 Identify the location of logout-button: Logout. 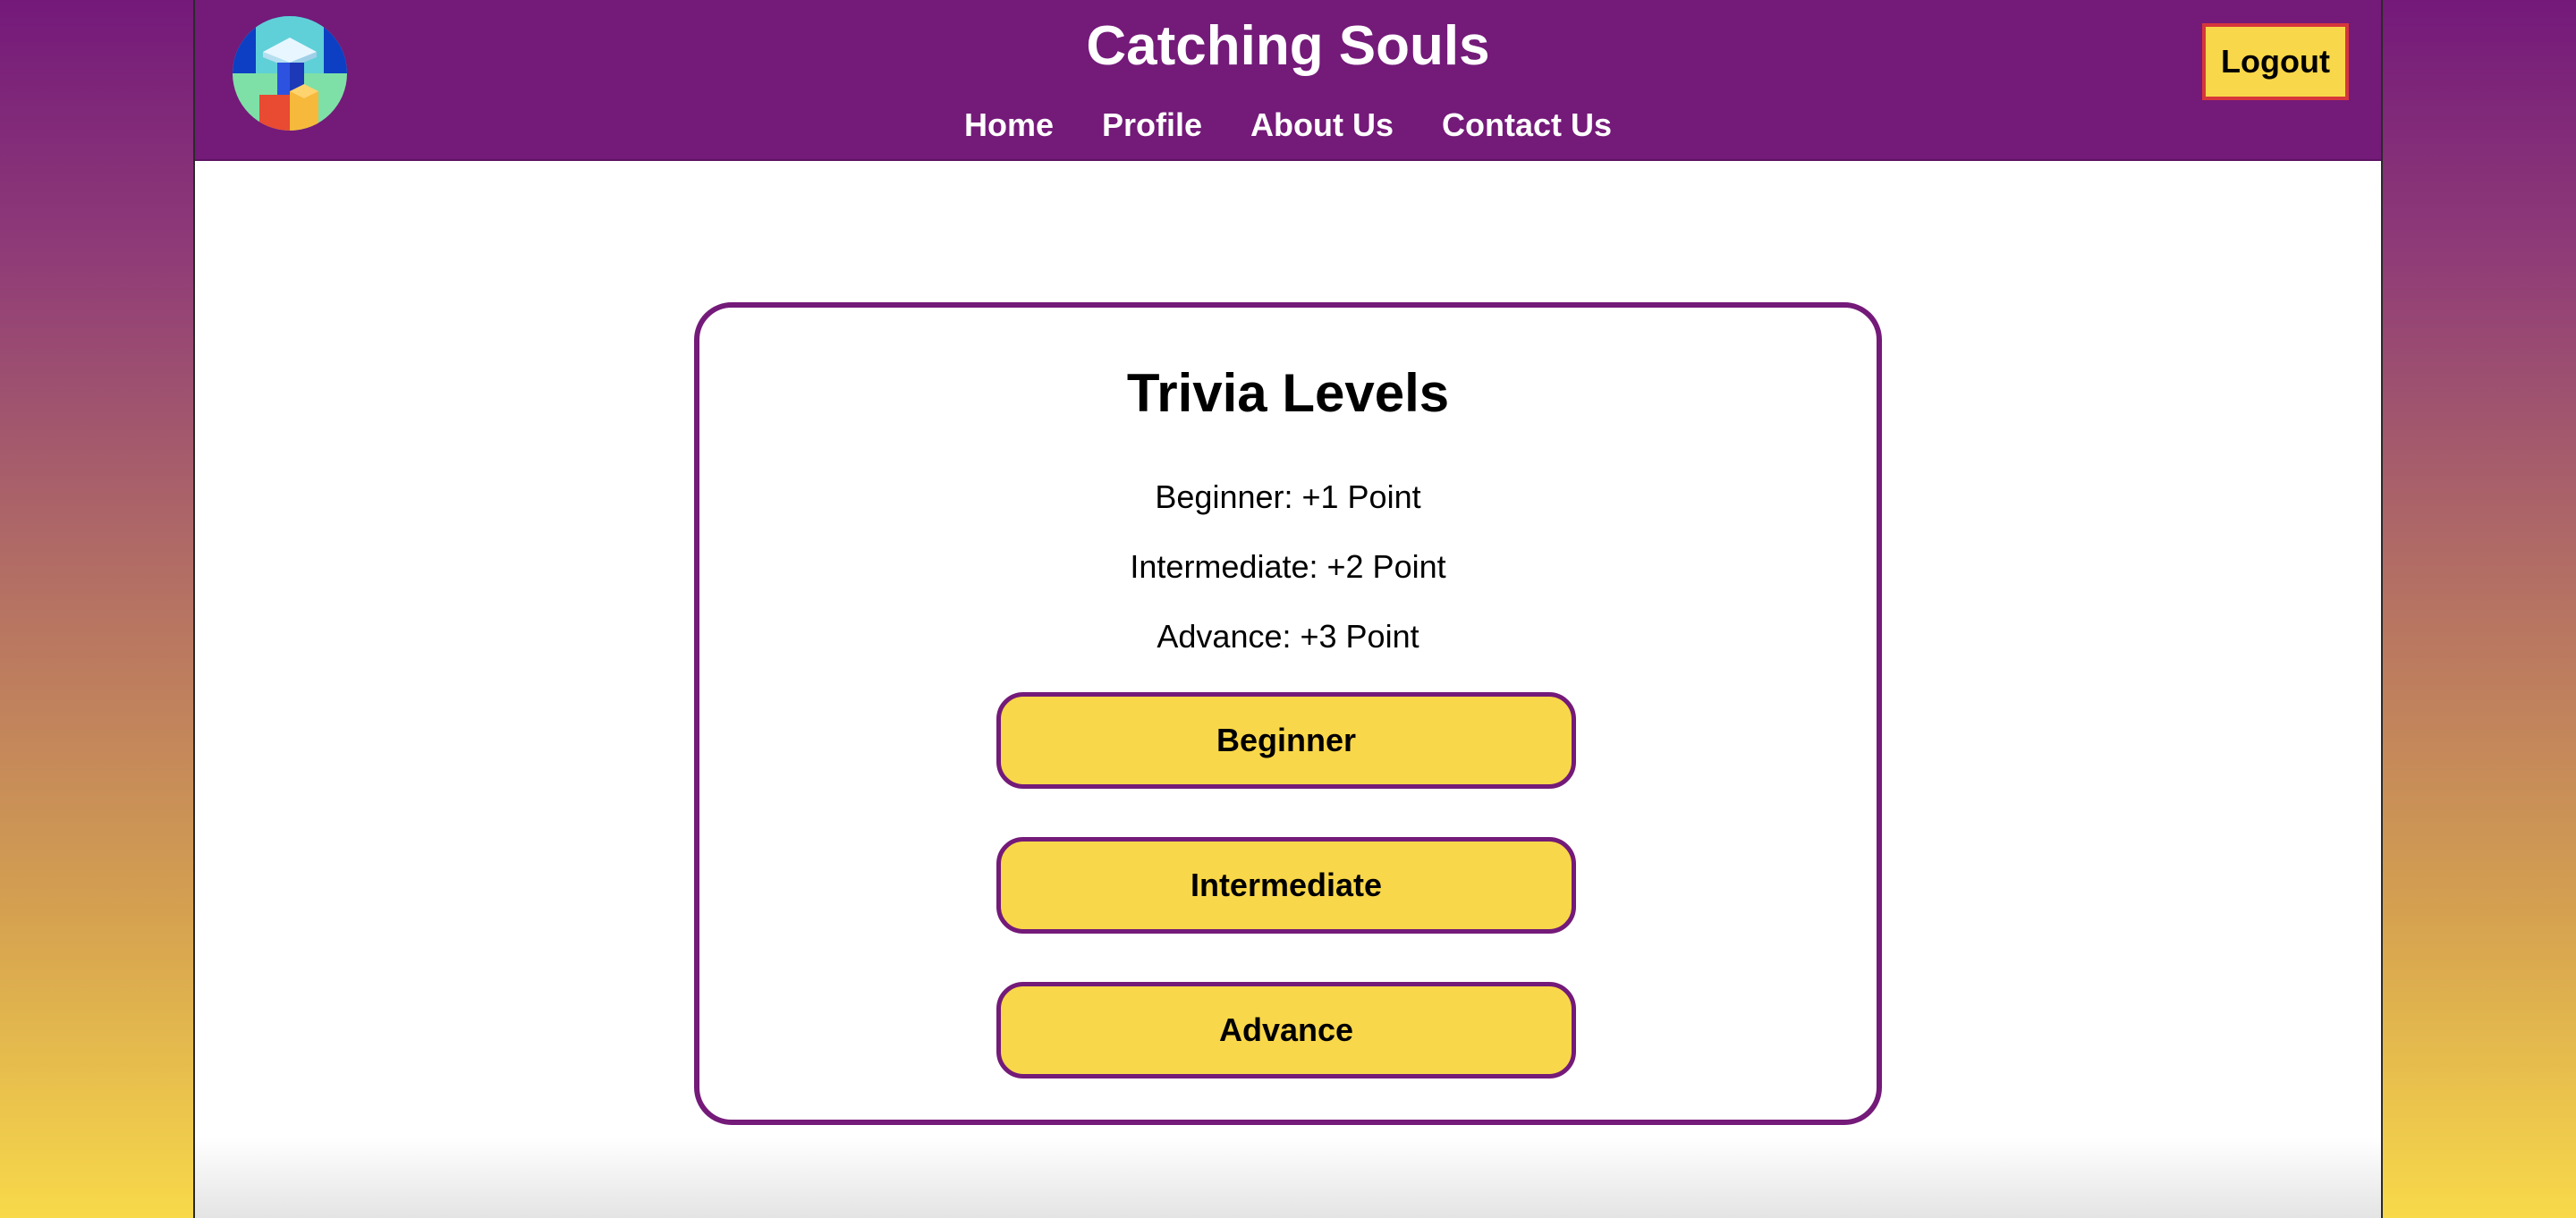
(2275, 61).